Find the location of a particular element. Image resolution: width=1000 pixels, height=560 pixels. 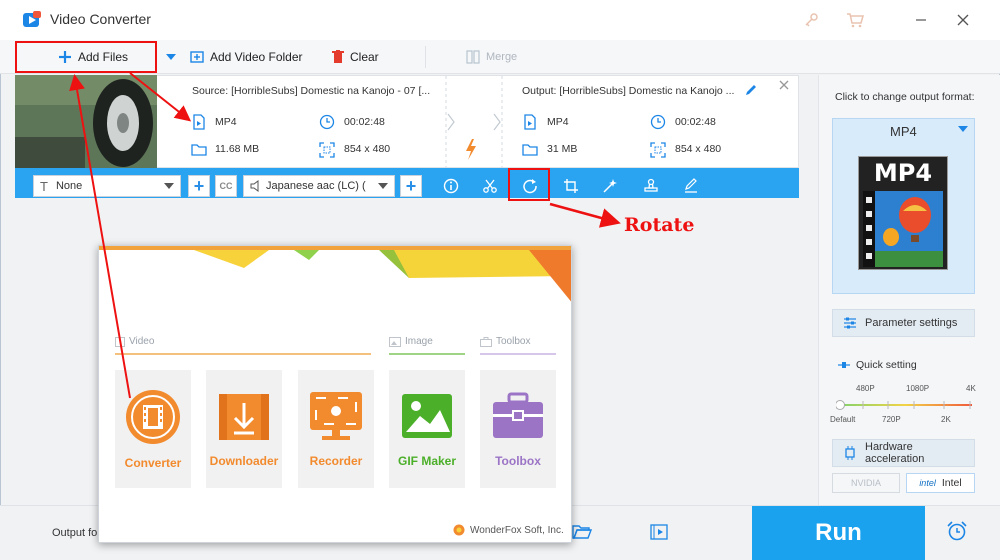

scale-label-720p: 720P is located at coordinates (891, 419).